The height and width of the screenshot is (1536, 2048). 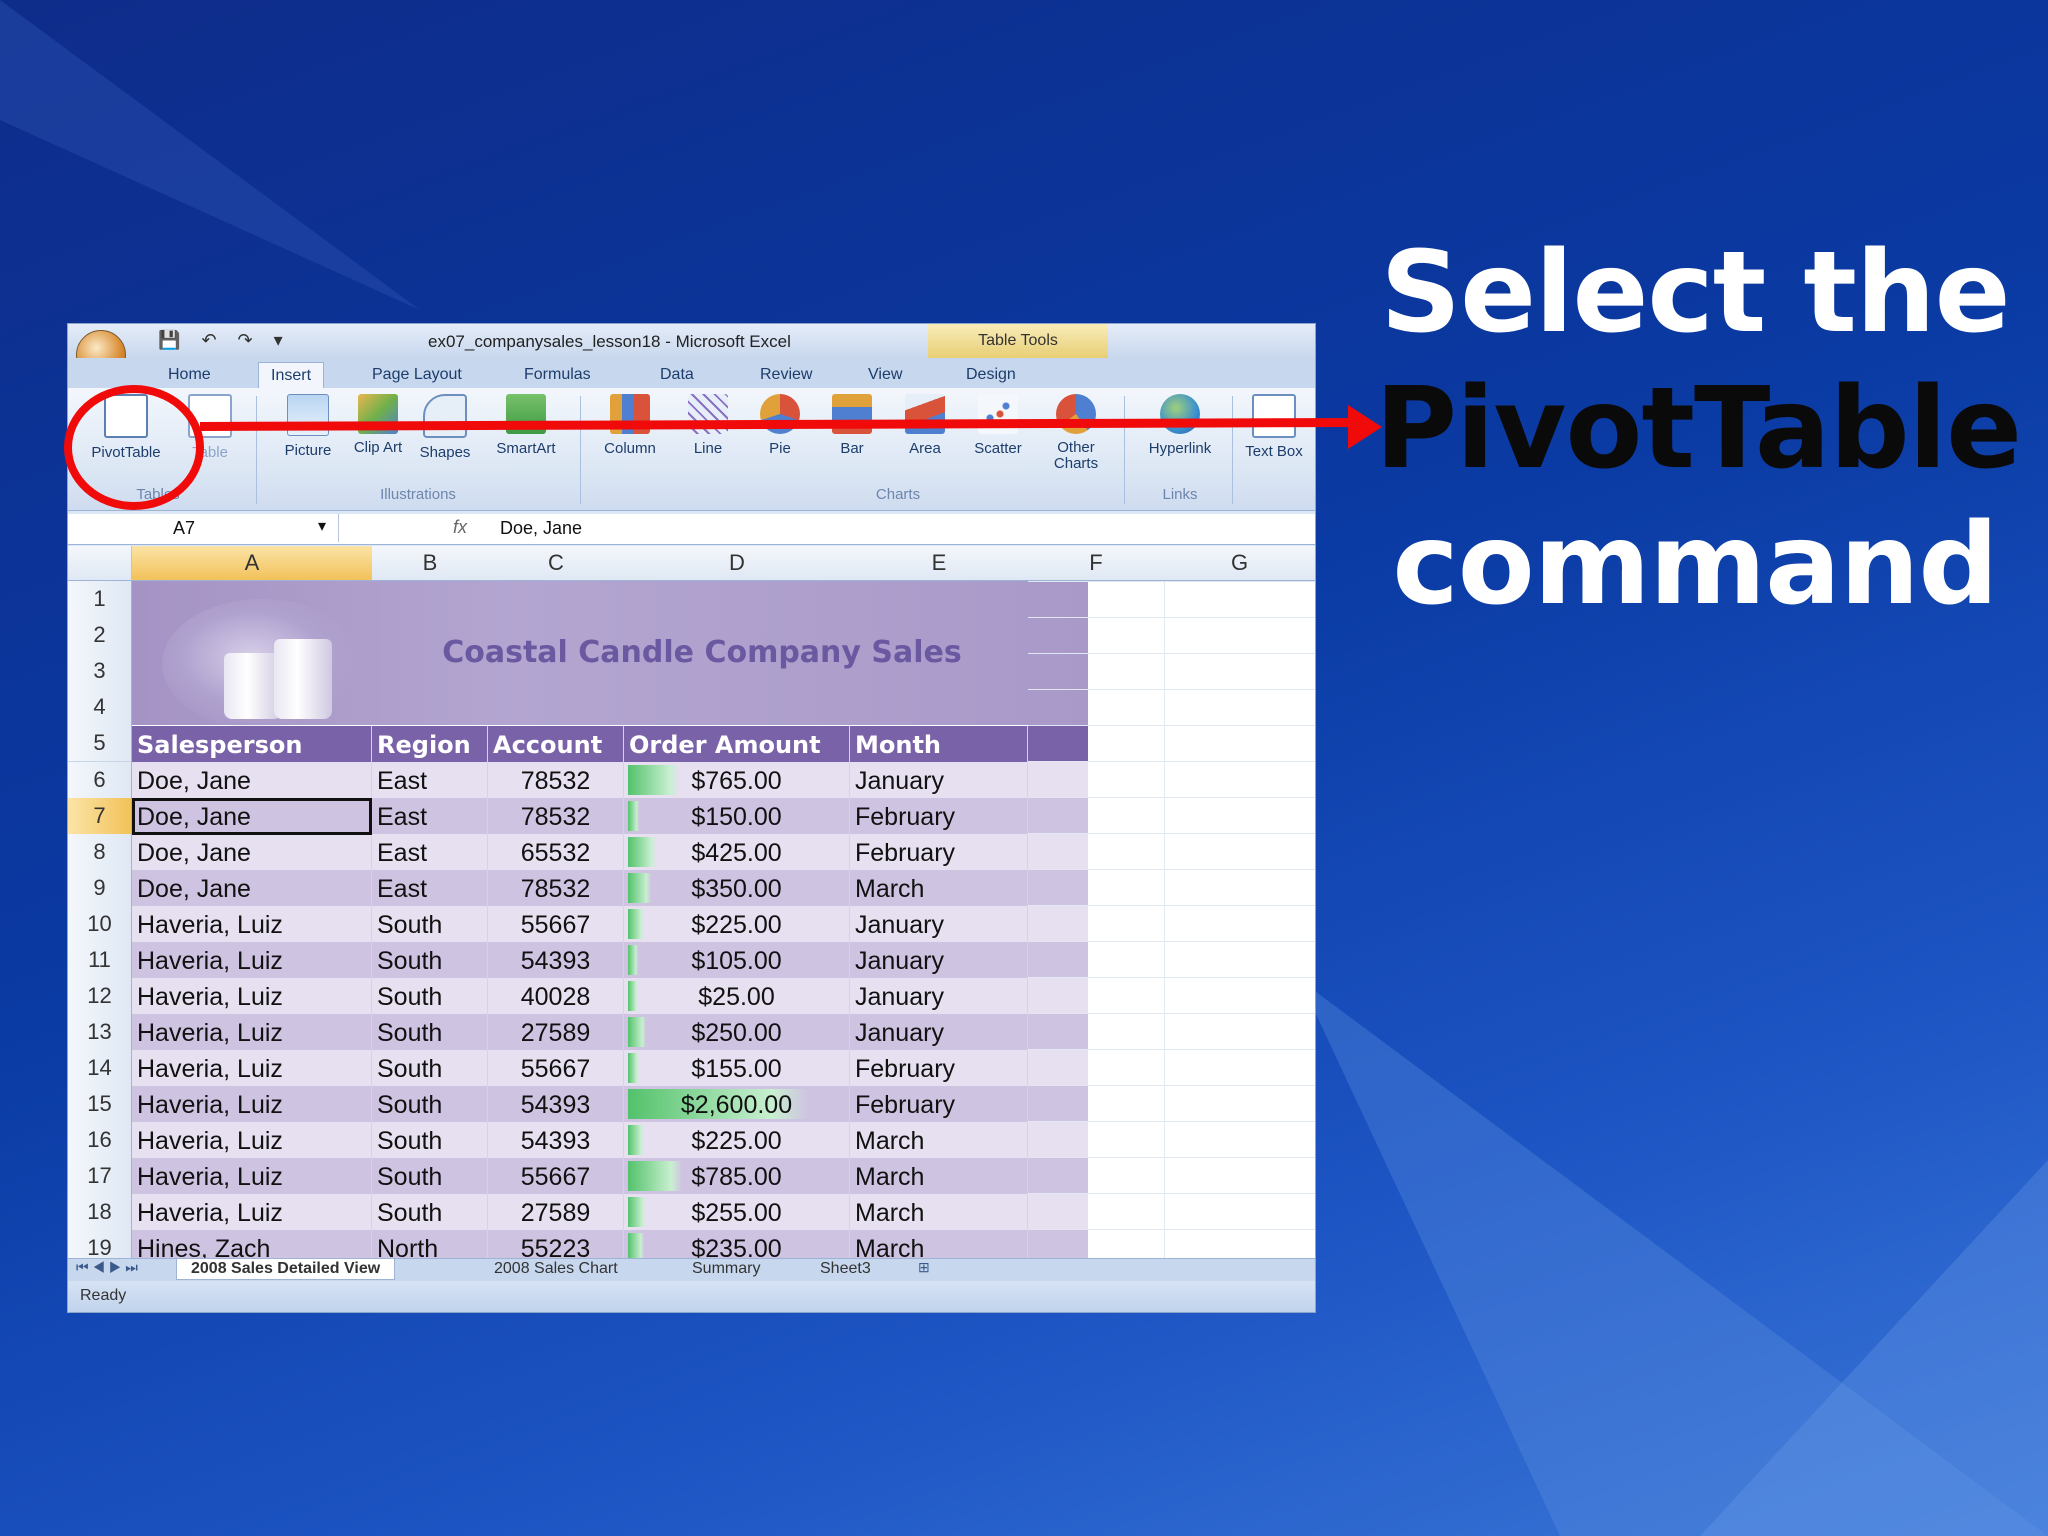 What do you see at coordinates (737, 852) in the screenshot?
I see `cell-amount: $425.00` at bounding box center [737, 852].